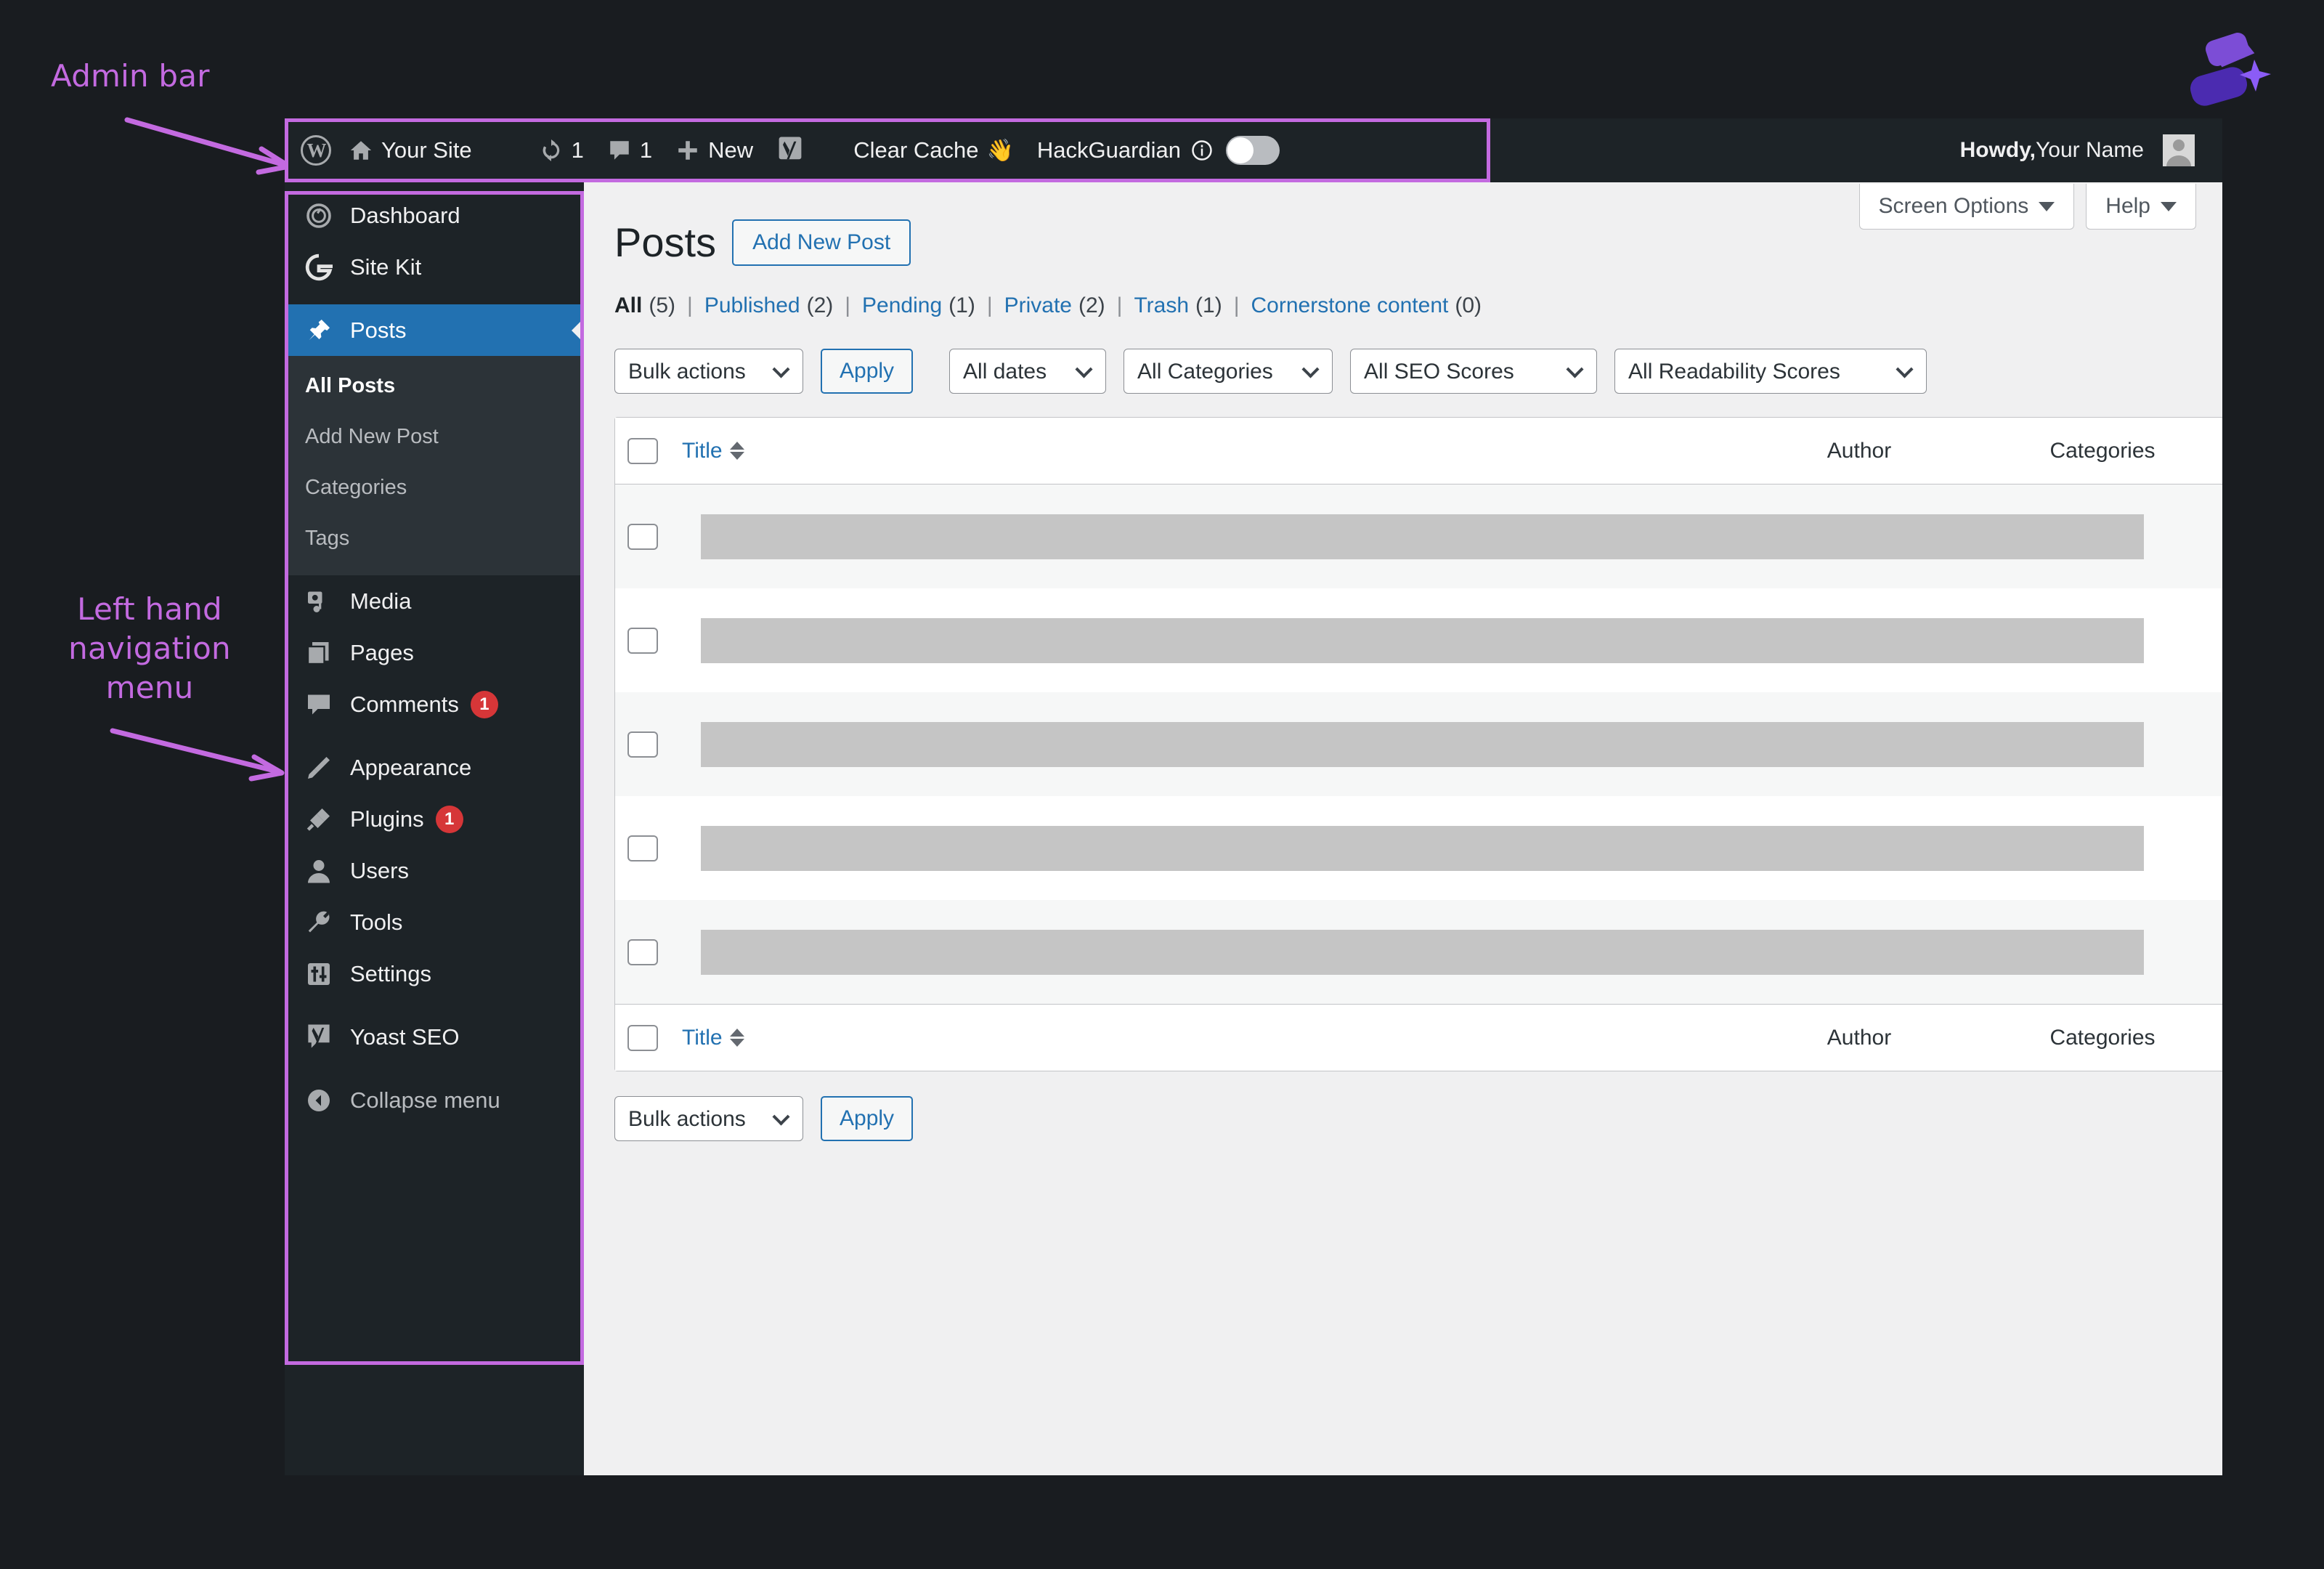  What do you see at coordinates (642, 450) in the screenshot?
I see `select-all-checkbox-top` at bounding box center [642, 450].